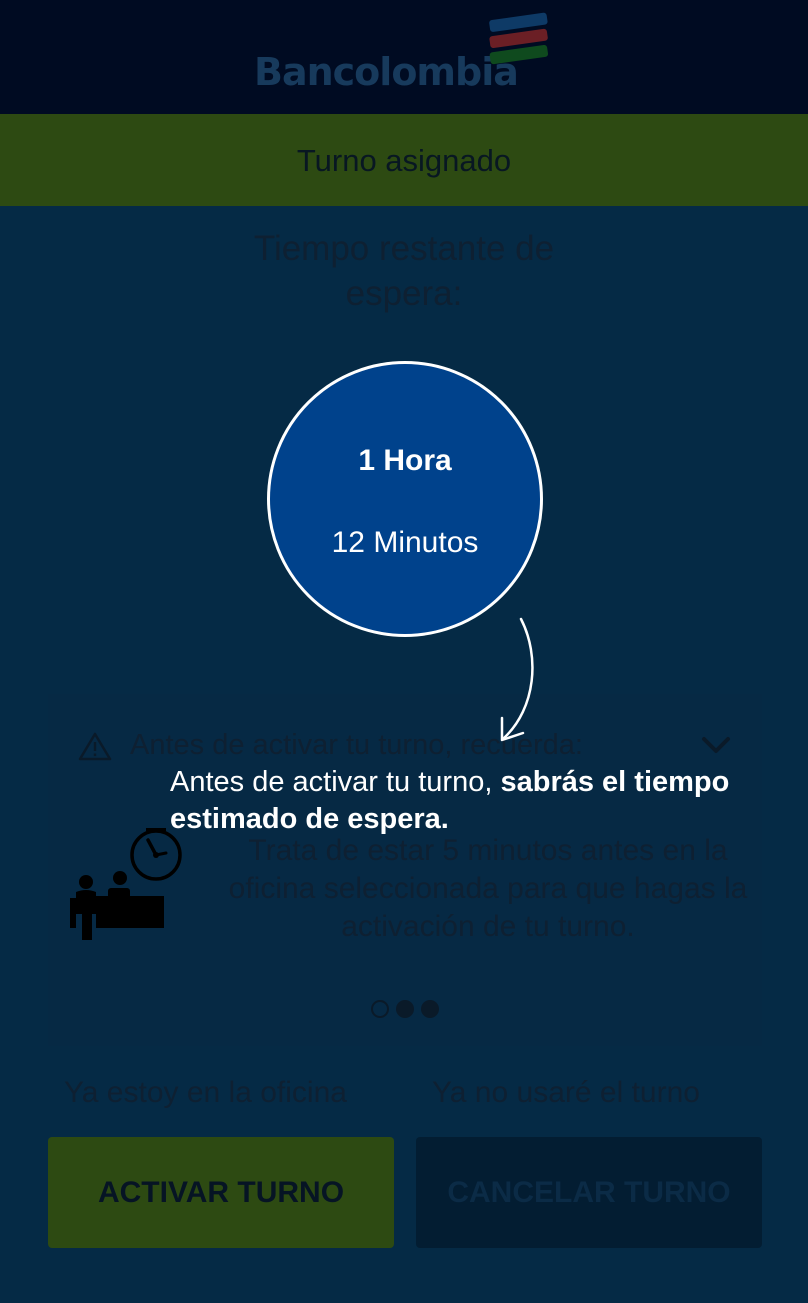  What do you see at coordinates (716, 745) in the screenshot?
I see `chevron-down-icon` at bounding box center [716, 745].